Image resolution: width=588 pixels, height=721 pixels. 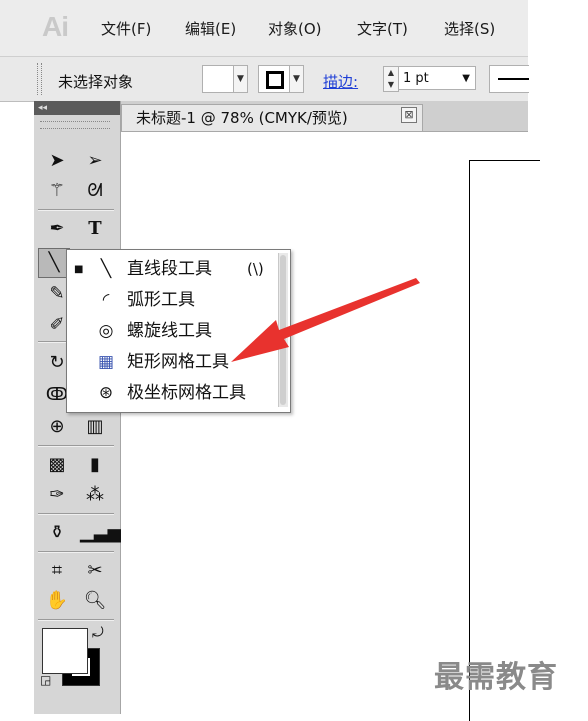 I want to click on selection-status: 未选择对象, so click(x=96, y=82).